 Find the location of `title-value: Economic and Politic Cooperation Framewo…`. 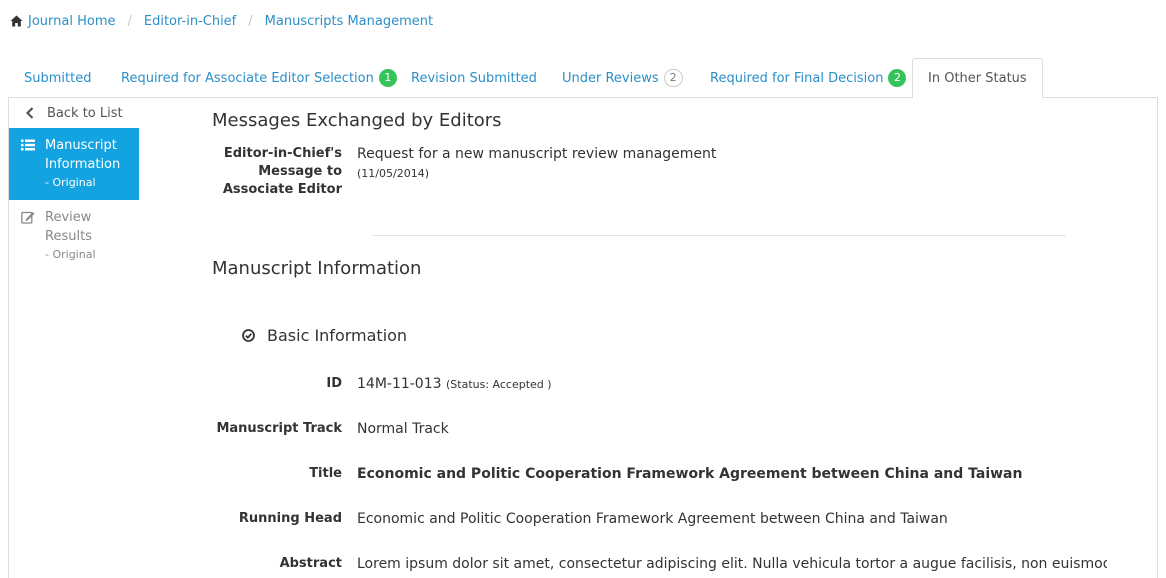

title-value: Economic and Politic Cooperation Framewo… is located at coordinates (690, 474).